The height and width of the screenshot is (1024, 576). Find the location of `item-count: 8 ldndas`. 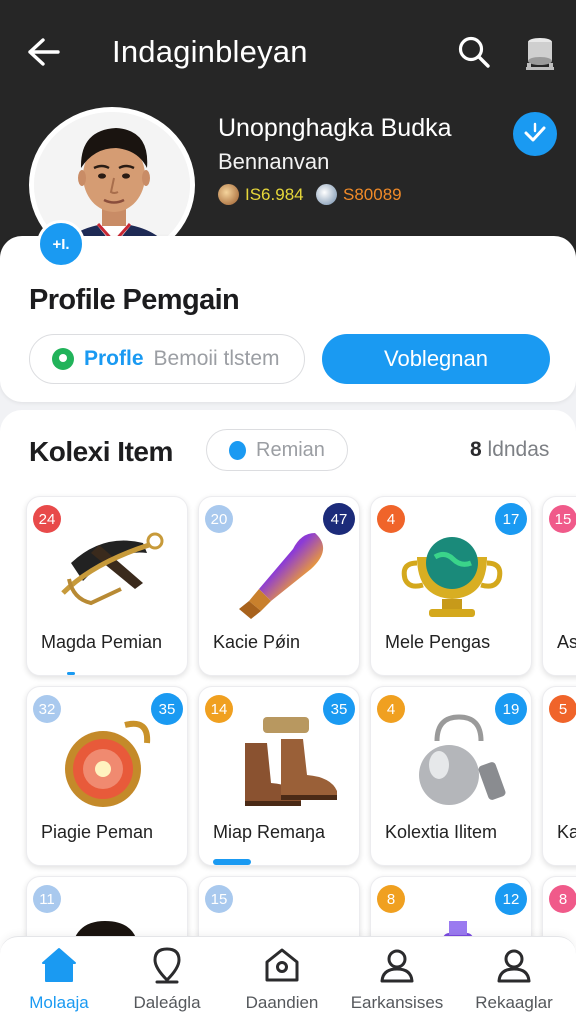

item-count: 8 ldndas is located at coordinates (509, 450).